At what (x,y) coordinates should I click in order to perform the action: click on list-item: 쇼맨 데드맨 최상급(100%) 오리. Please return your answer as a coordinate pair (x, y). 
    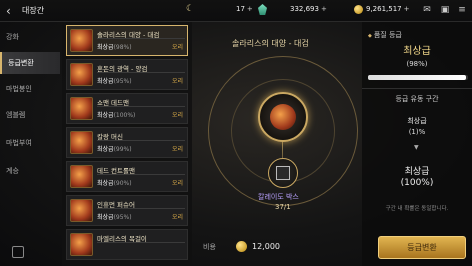
    Looking at the image, I should click on (127, 108).